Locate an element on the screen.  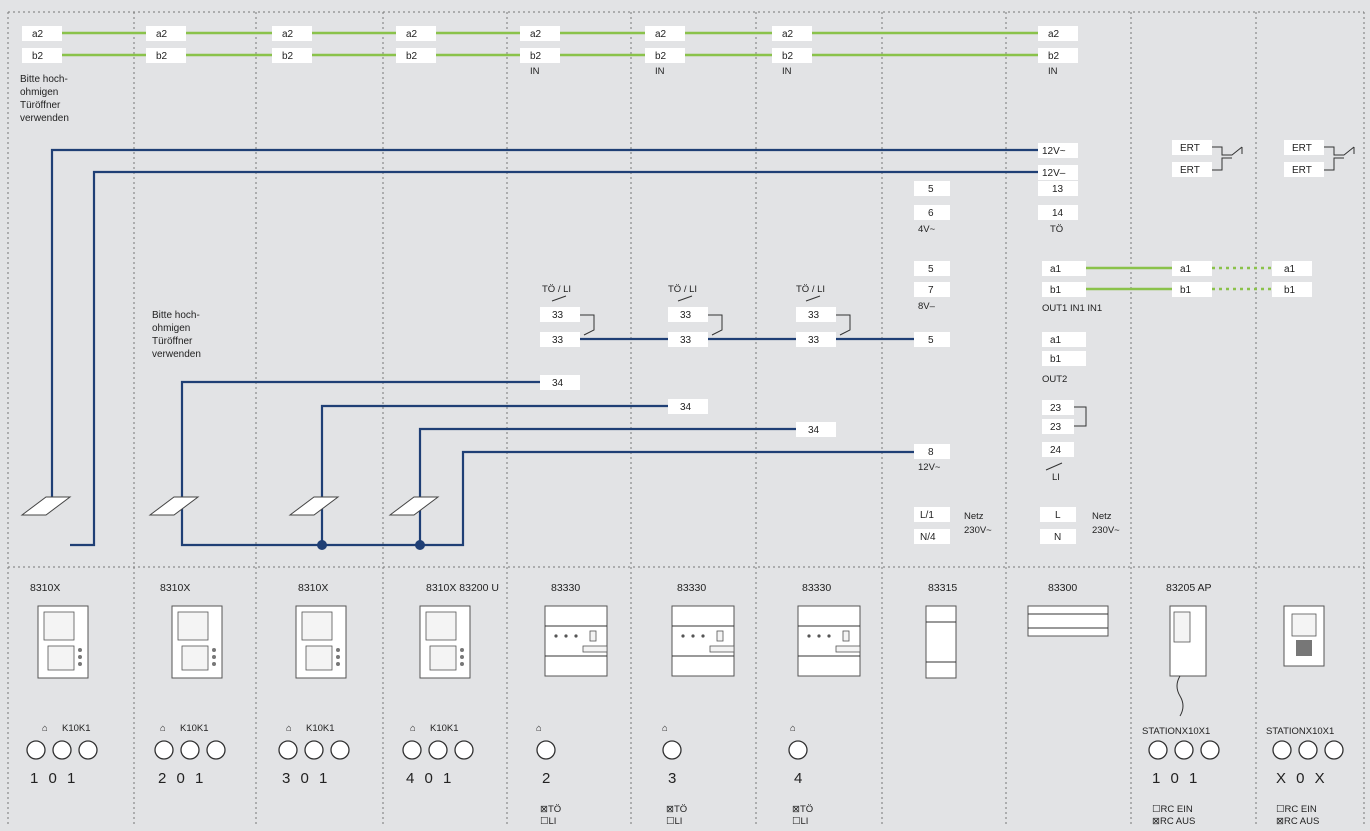
svg-text: 8310X 83200 U is located at coordinates (462, 588).